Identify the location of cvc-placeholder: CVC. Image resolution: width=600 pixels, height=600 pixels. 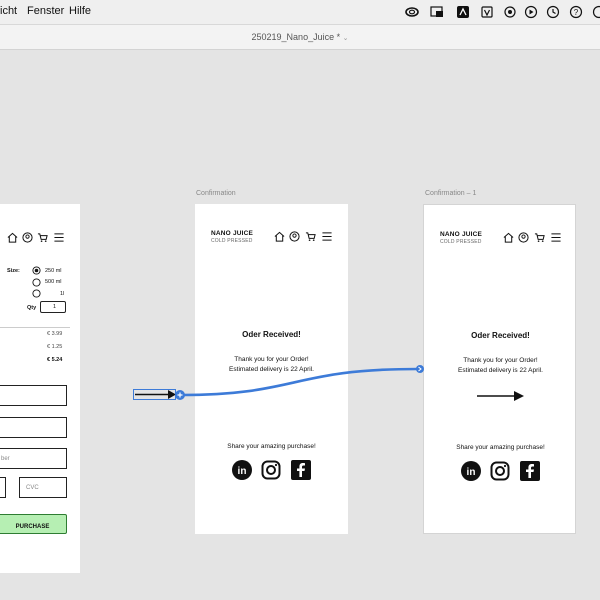
(32, 488).